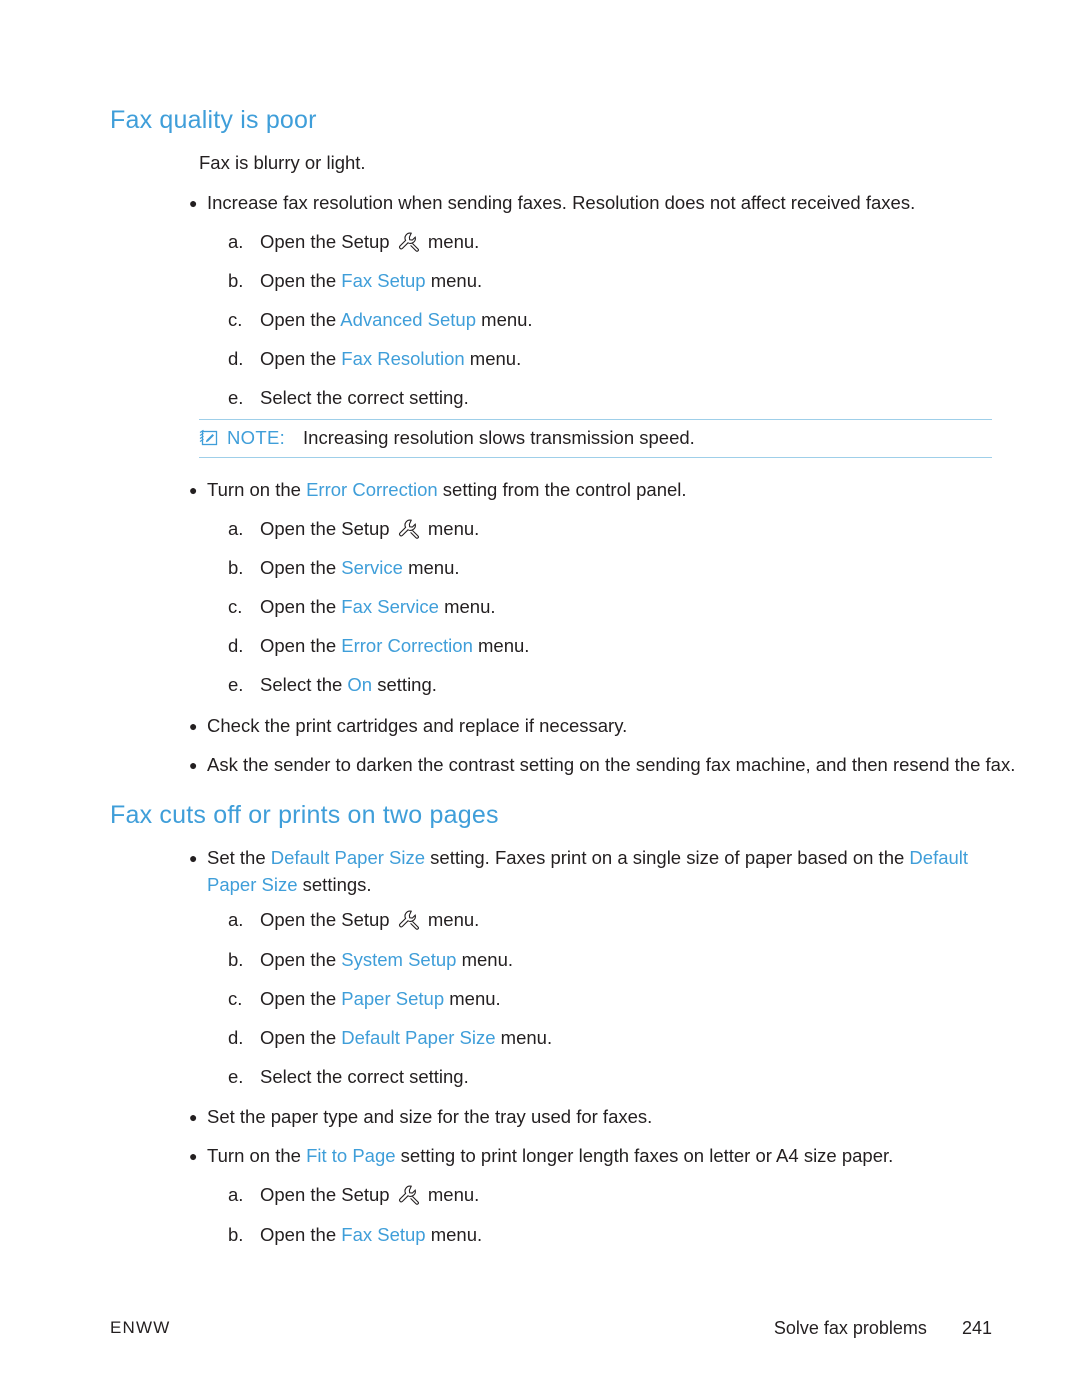 The image size is (1080, 1397). What do you see at coordinates (406, 1037) in the screenshot?
I see `step-text: Open the Default Paper Size menu.` at bounding box center [406, 1037].